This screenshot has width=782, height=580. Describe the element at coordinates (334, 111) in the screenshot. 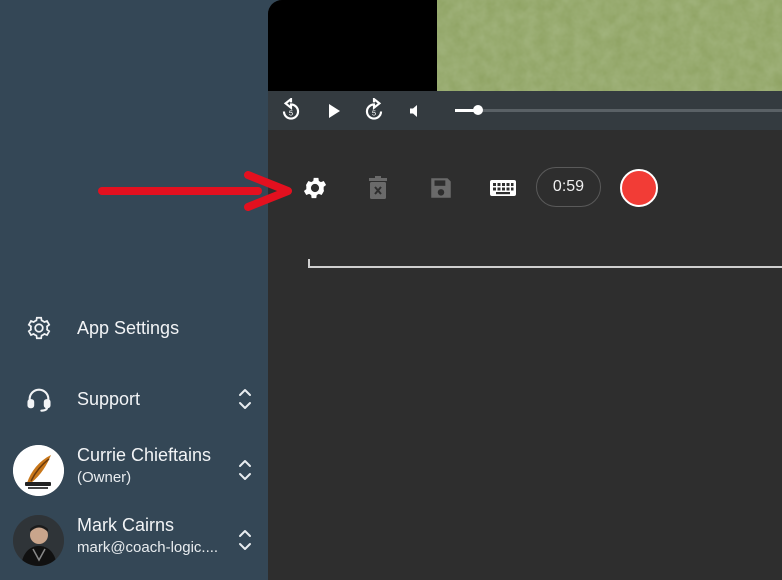

I see `play-icon` at that location.